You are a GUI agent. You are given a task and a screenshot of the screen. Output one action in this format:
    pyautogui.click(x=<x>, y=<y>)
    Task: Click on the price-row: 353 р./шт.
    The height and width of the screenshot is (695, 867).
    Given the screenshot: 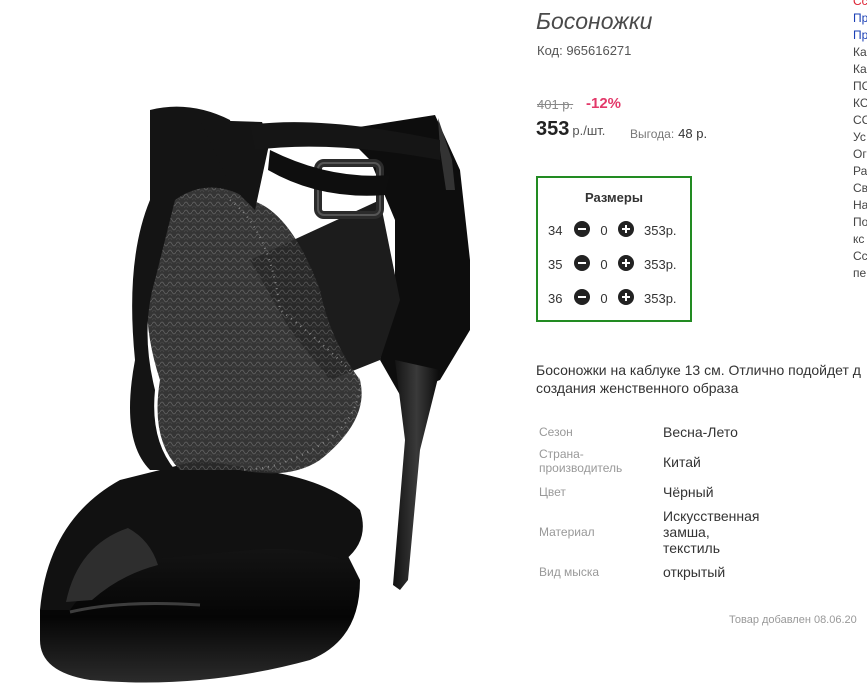 What is the action you would take?
    pyautogui.click(x=570, y=129)
    